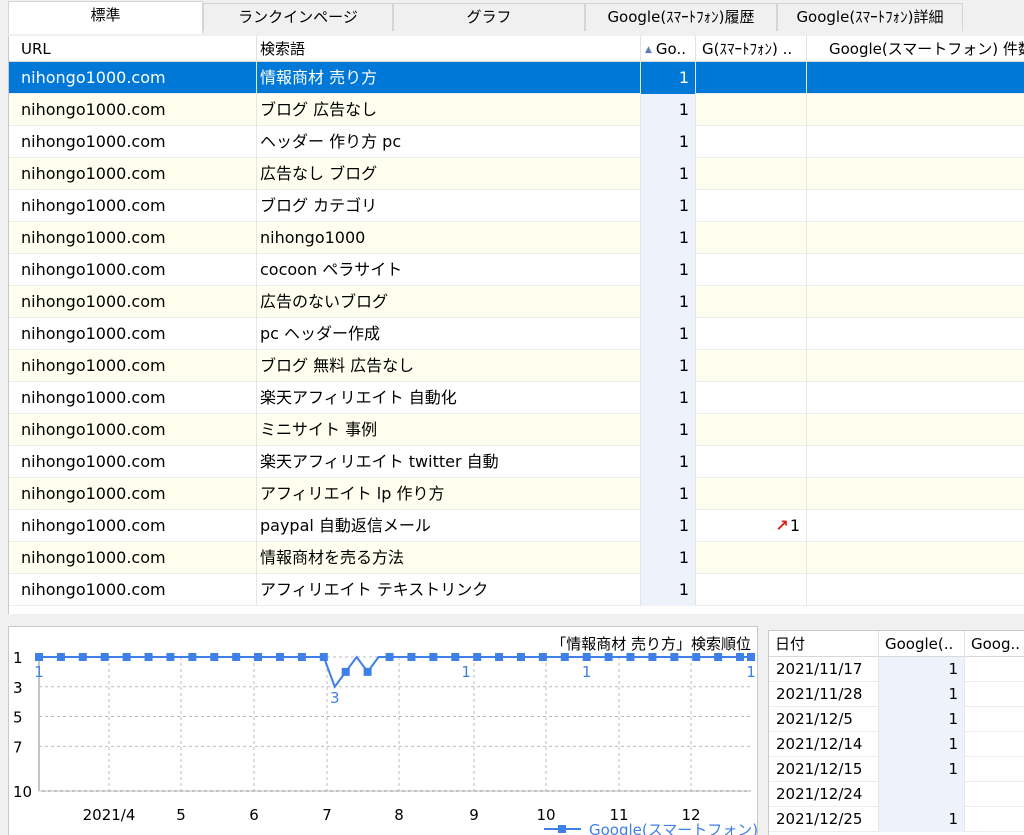 The image size is (1024, 835). I want to click on column-header-count: Google(スマートフォン) 件数, so click(915, 49).